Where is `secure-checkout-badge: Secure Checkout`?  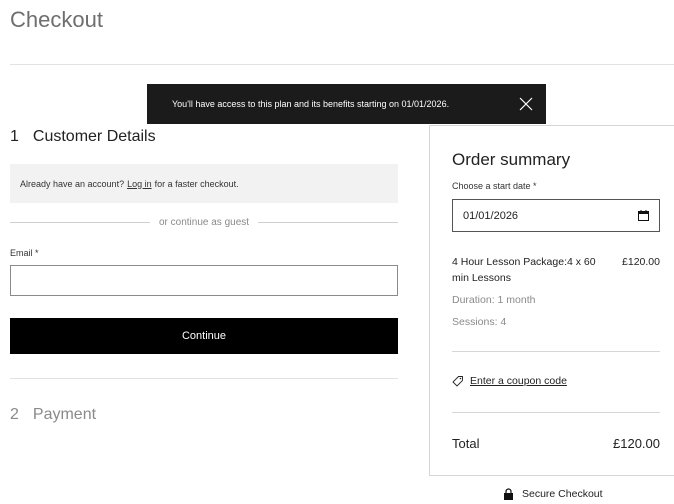
secure-checkout-badge: Secure Checkout is located at coordinates (553, 494).